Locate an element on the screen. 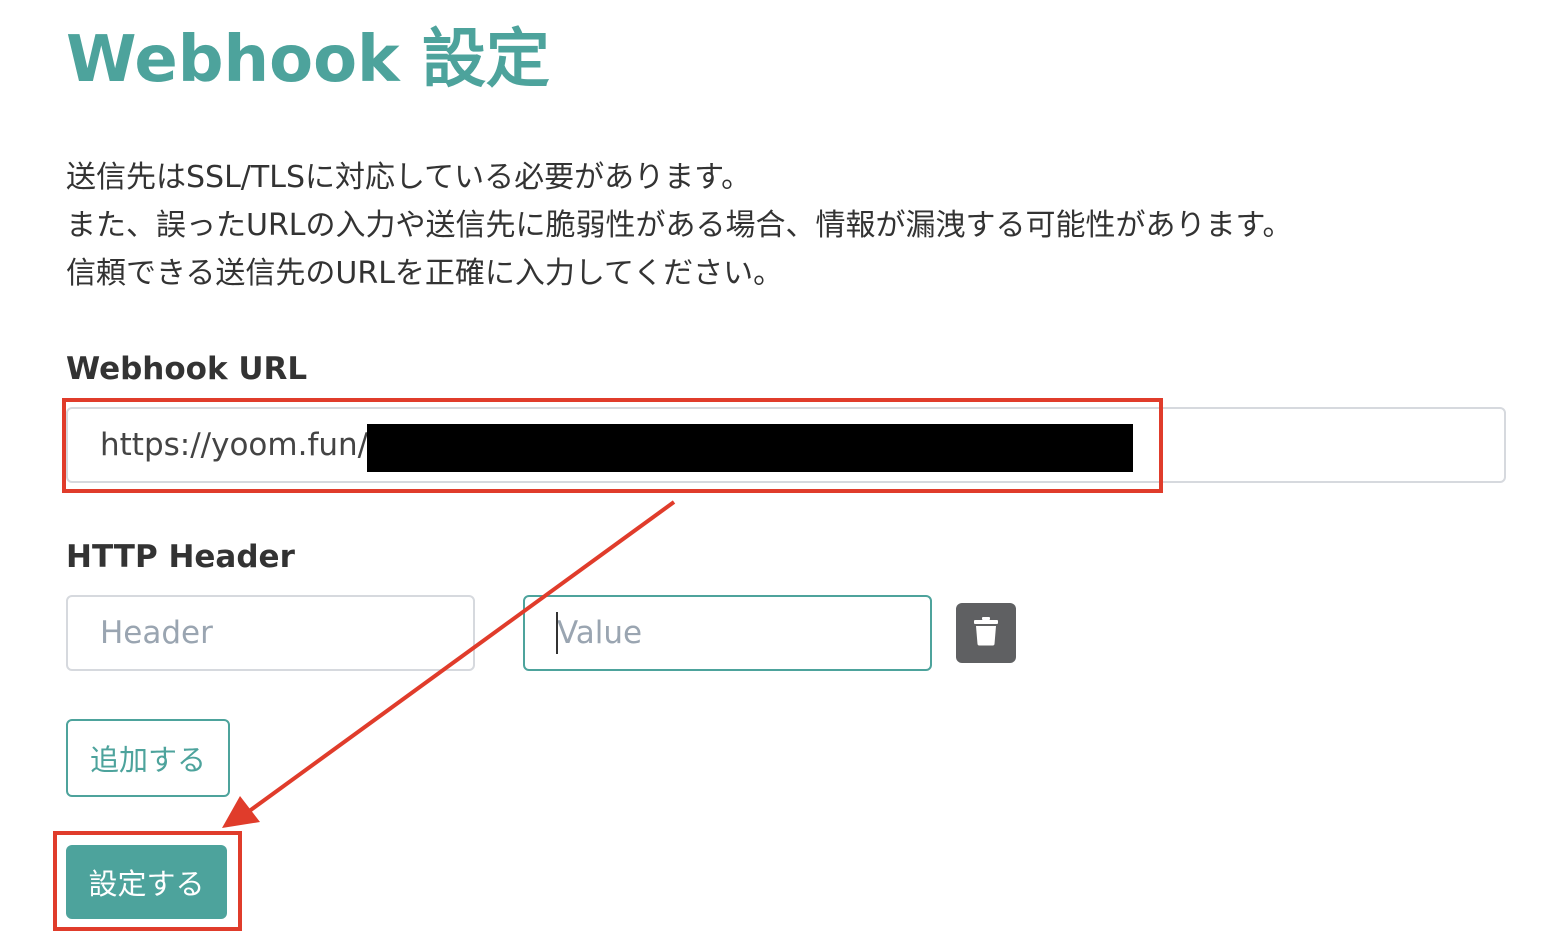  delete-header-button is located at coordinates (986, 633).